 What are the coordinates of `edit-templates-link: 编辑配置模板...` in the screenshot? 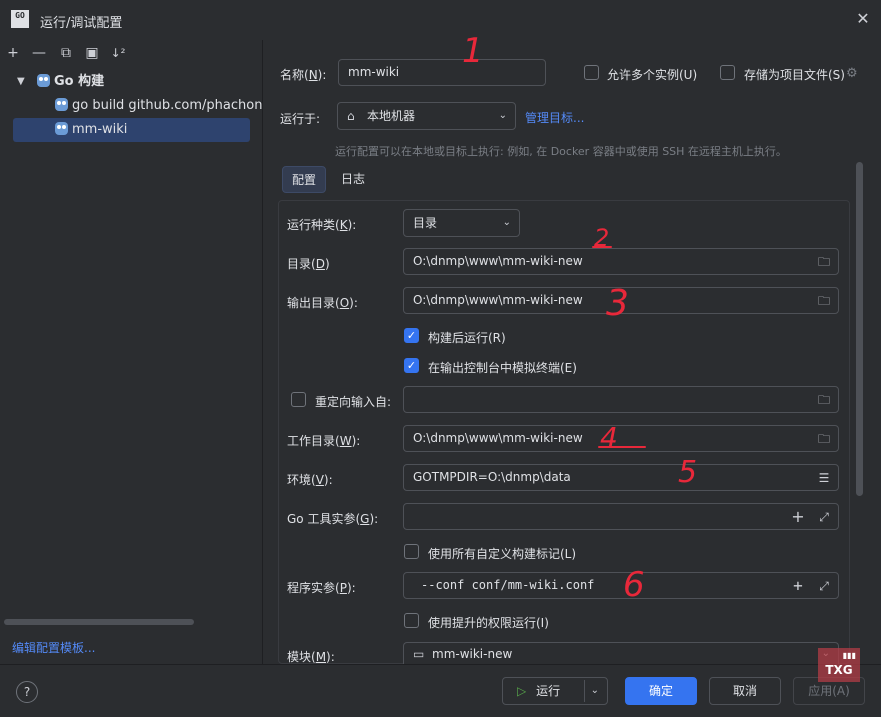 It's located at (53, 647).